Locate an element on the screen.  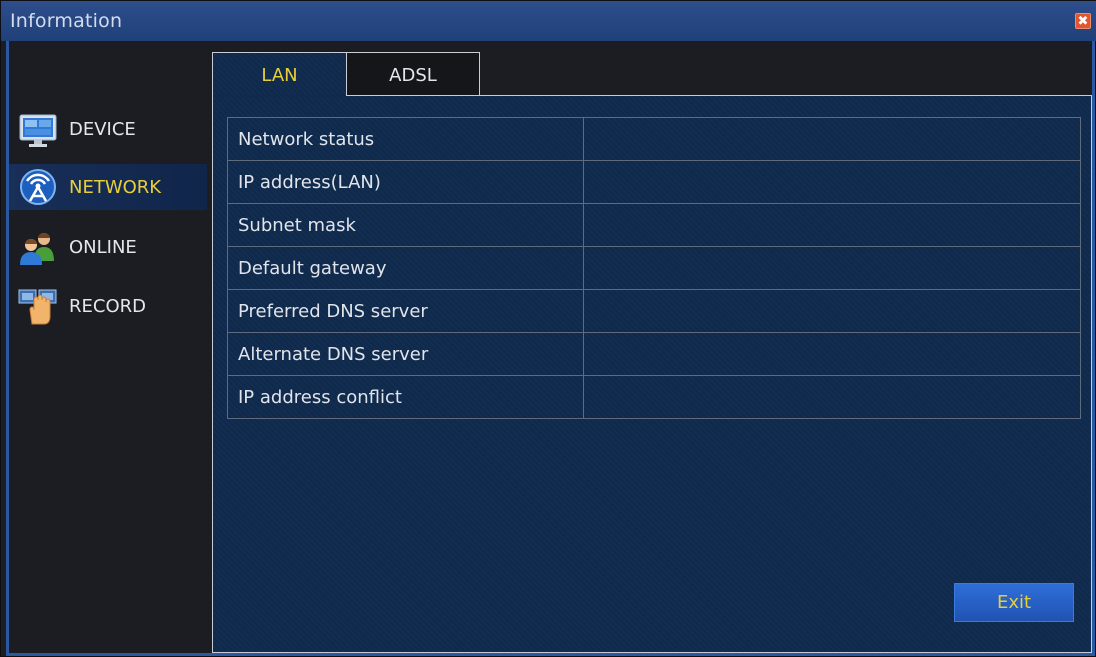
table-row: Network status is located at coordinates (654, 139).